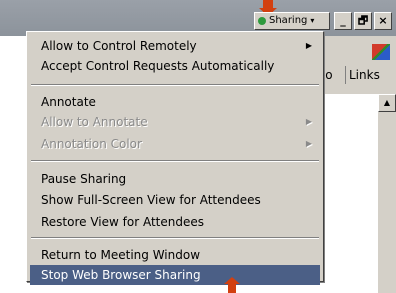  I want to click on toolbar-divider, so click(345, 75).